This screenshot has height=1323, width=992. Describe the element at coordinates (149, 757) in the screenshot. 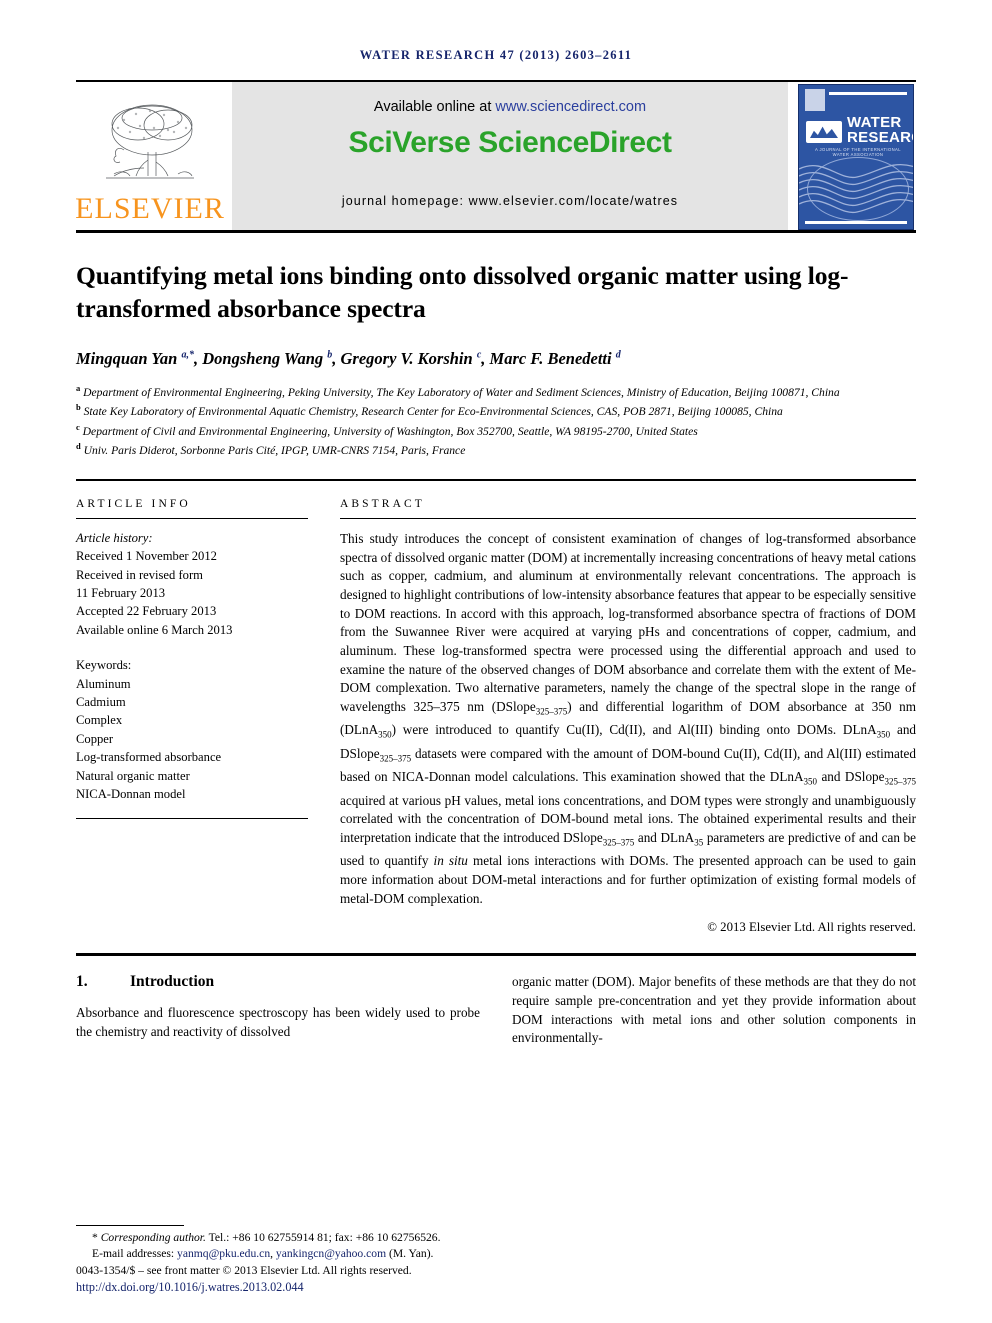

I see `keyword-item: Log-transformed absorbance` at that location.